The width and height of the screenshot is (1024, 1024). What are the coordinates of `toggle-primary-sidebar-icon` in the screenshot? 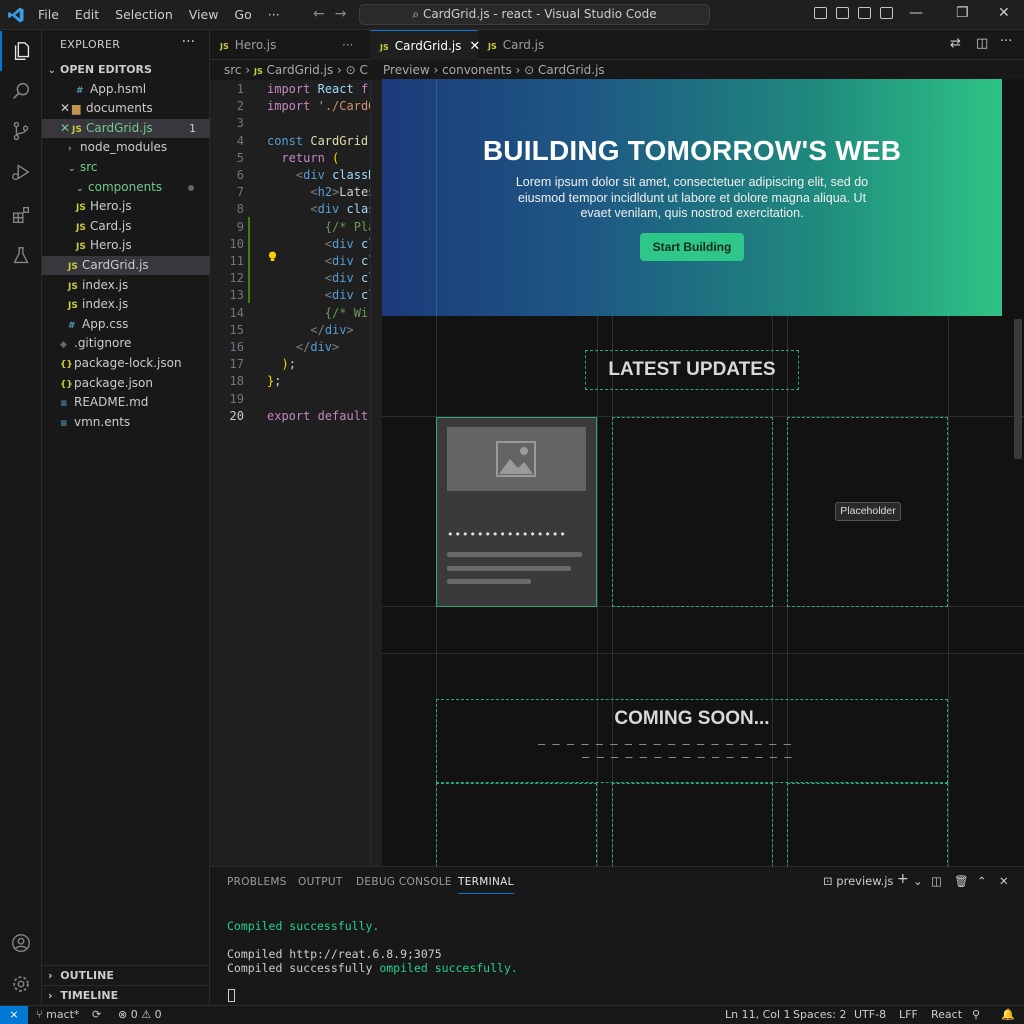 It's located at (820, 13).